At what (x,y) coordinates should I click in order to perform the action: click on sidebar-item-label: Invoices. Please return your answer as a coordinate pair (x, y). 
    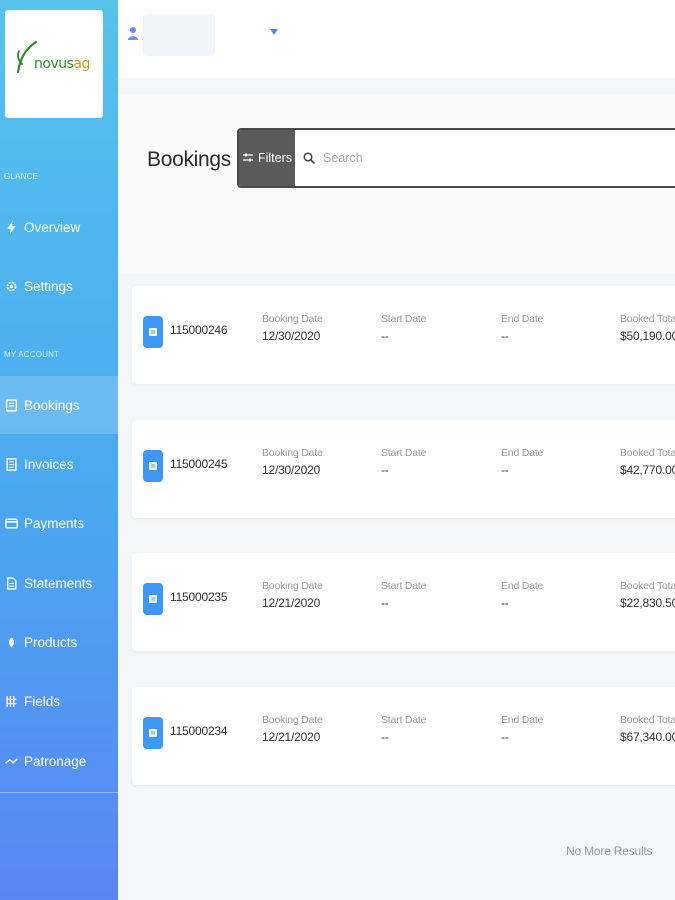
    Looking at the image, I should click on (49, 464).